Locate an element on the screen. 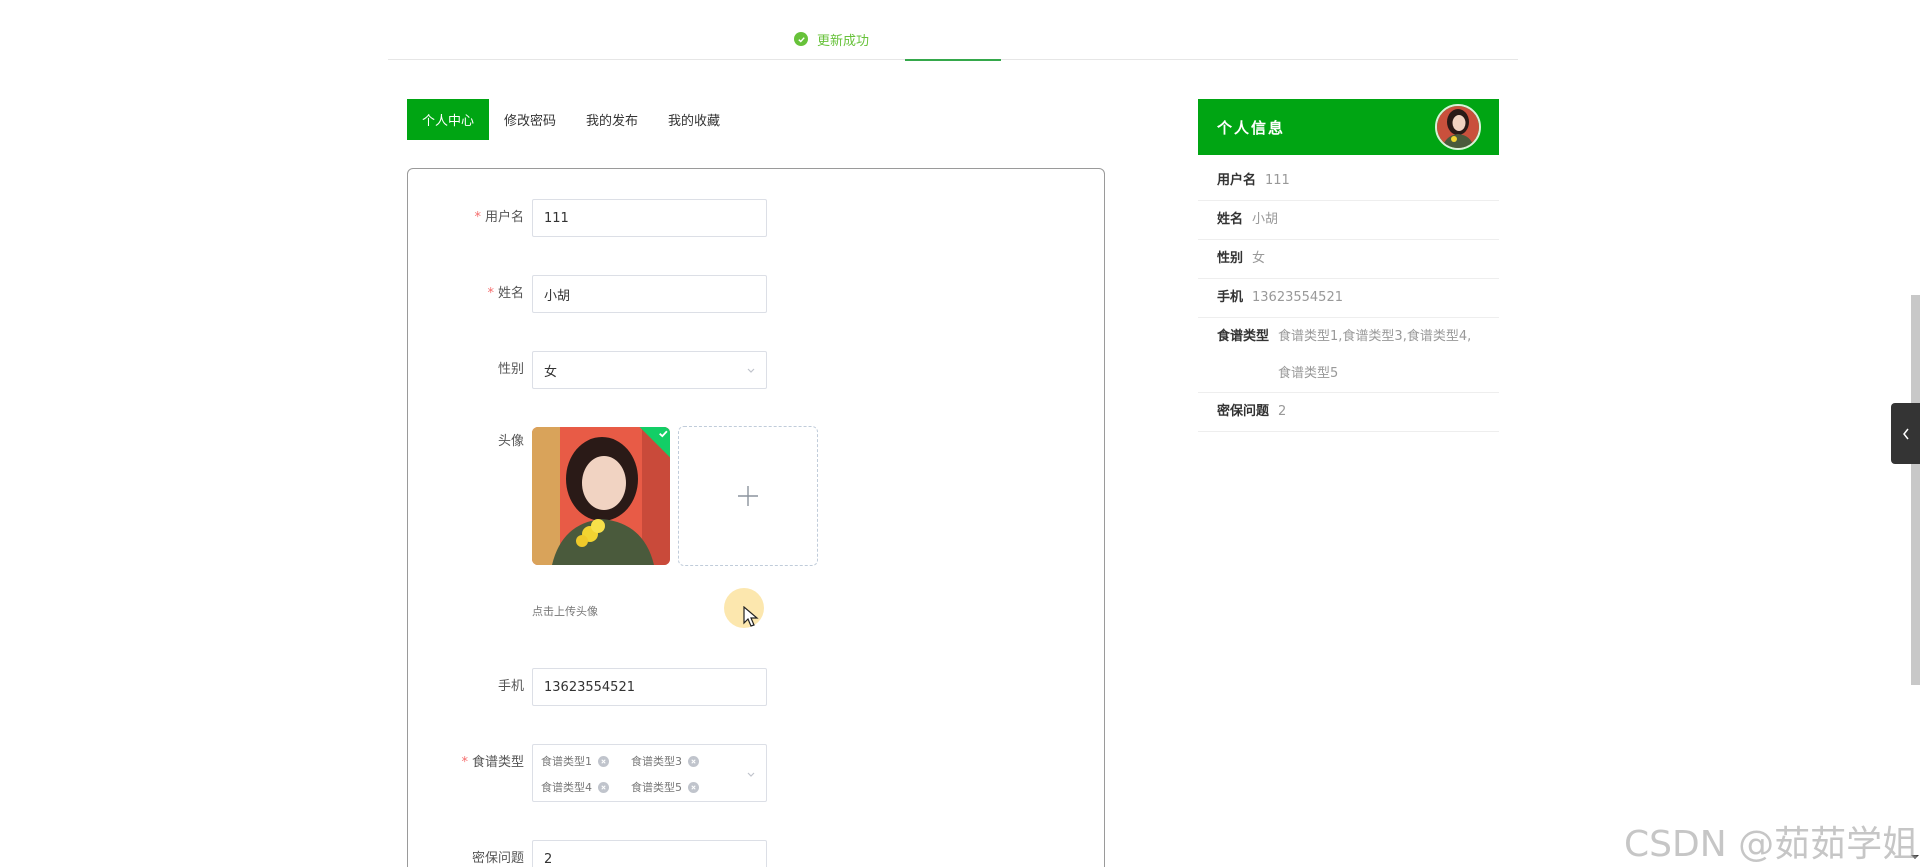 The image size is (1920, 867). phone-input: 13623554521 is located at coordinates (649, 687).